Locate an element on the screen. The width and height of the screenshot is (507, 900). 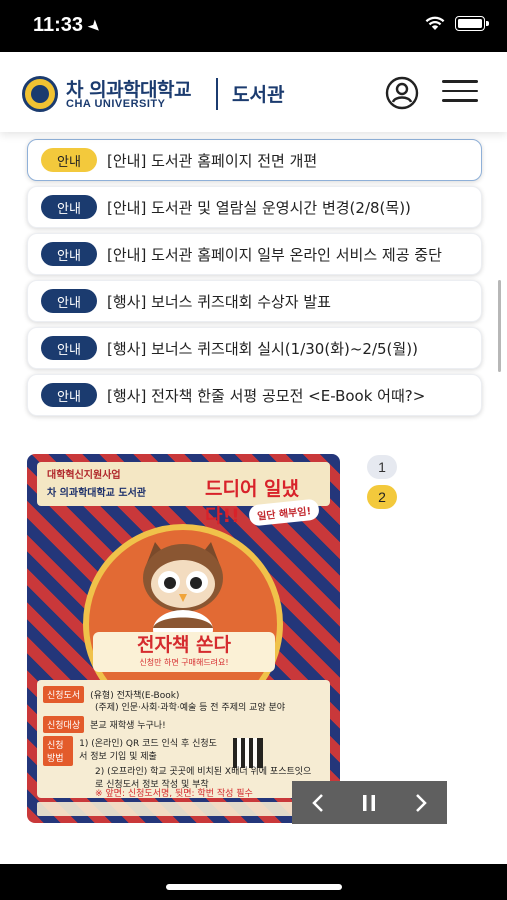
info-text: 본교 재학생 누구나! is located at coordinates (128, 726).